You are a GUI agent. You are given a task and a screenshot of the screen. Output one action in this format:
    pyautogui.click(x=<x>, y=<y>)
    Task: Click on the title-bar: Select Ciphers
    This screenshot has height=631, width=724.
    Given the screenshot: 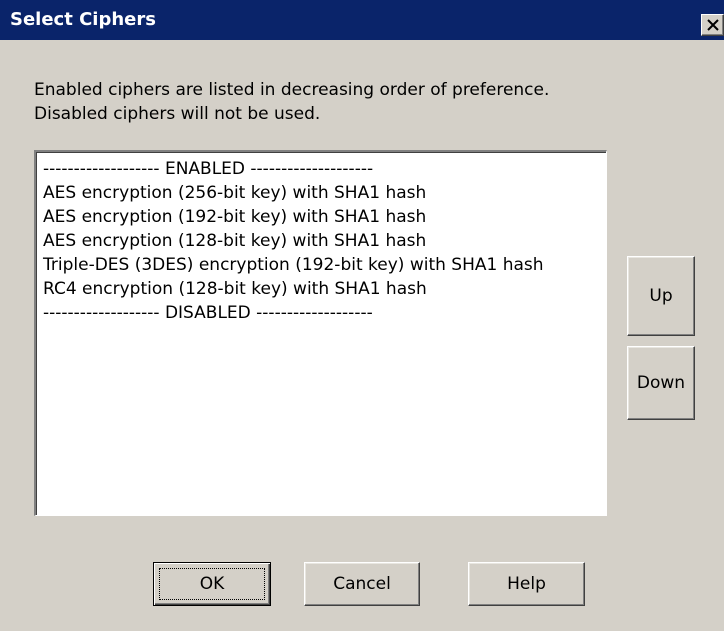 What is the action you would take?
    pyautogui.click(x=362, y=20)
    